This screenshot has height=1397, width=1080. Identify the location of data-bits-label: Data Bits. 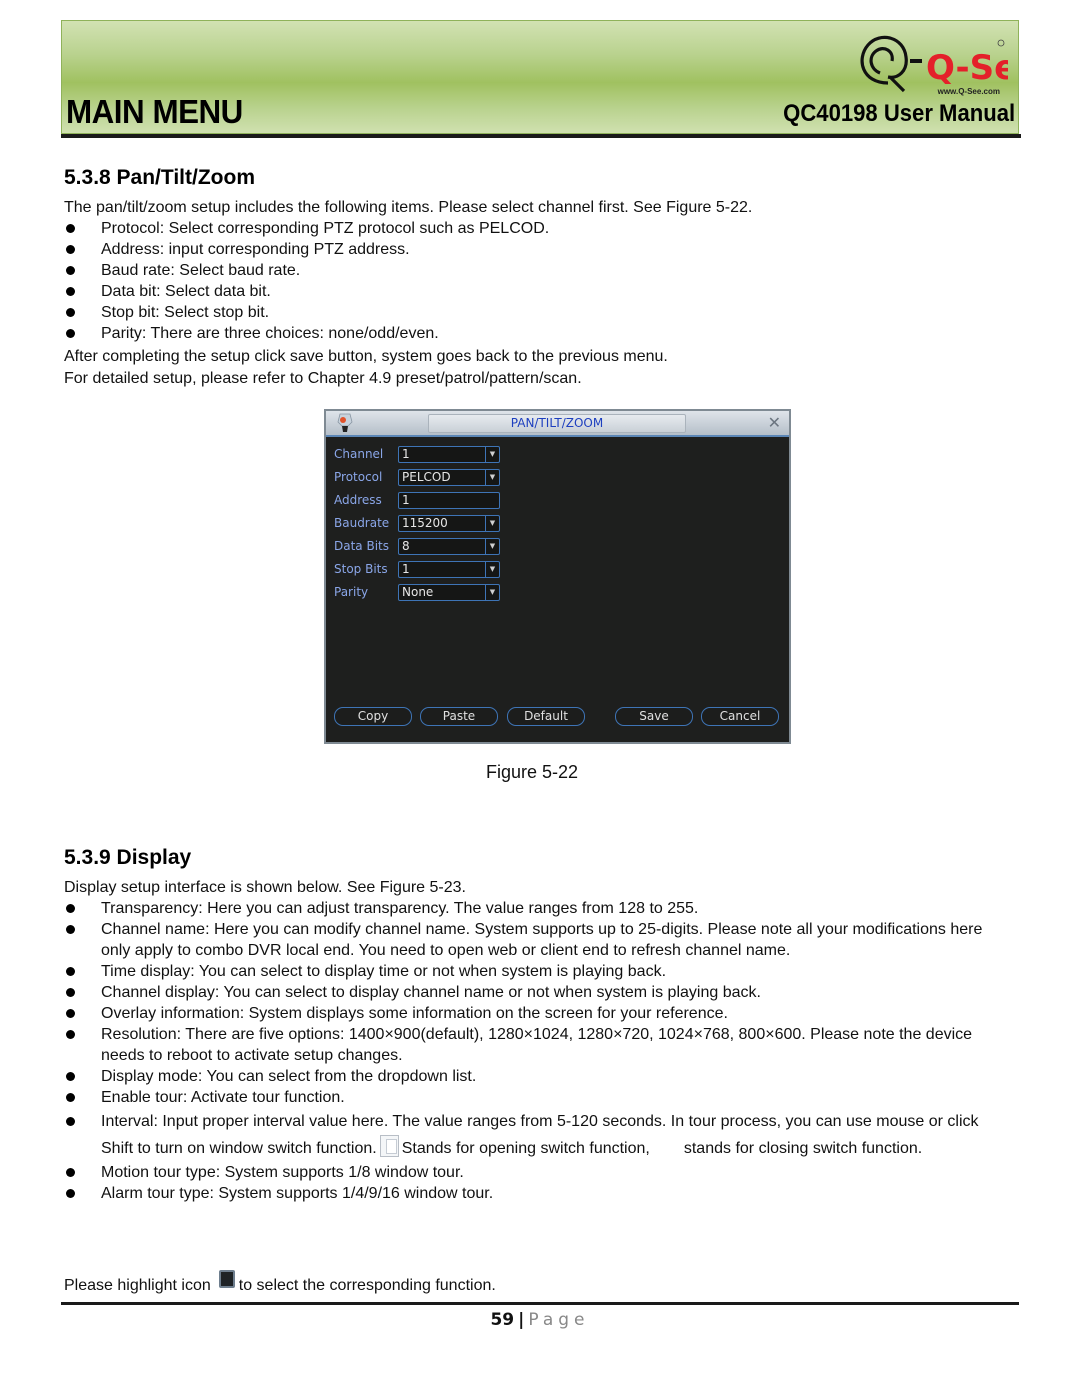
(361, 546).